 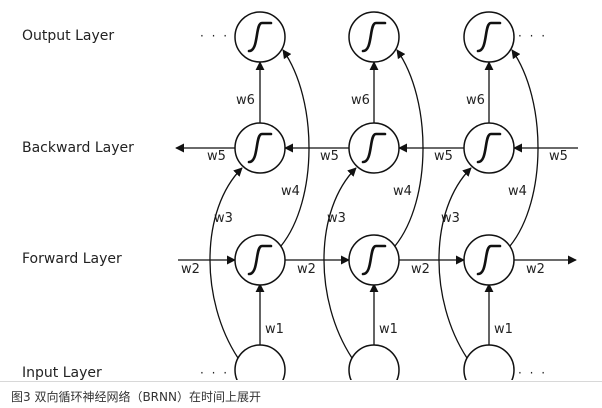 What do you see at coordinates (301, 394) in the screenshot?
I see `figure-caption: 图3 双向循环神经网络（BRNN）在时间上展开` at bounding box center [301, 394].